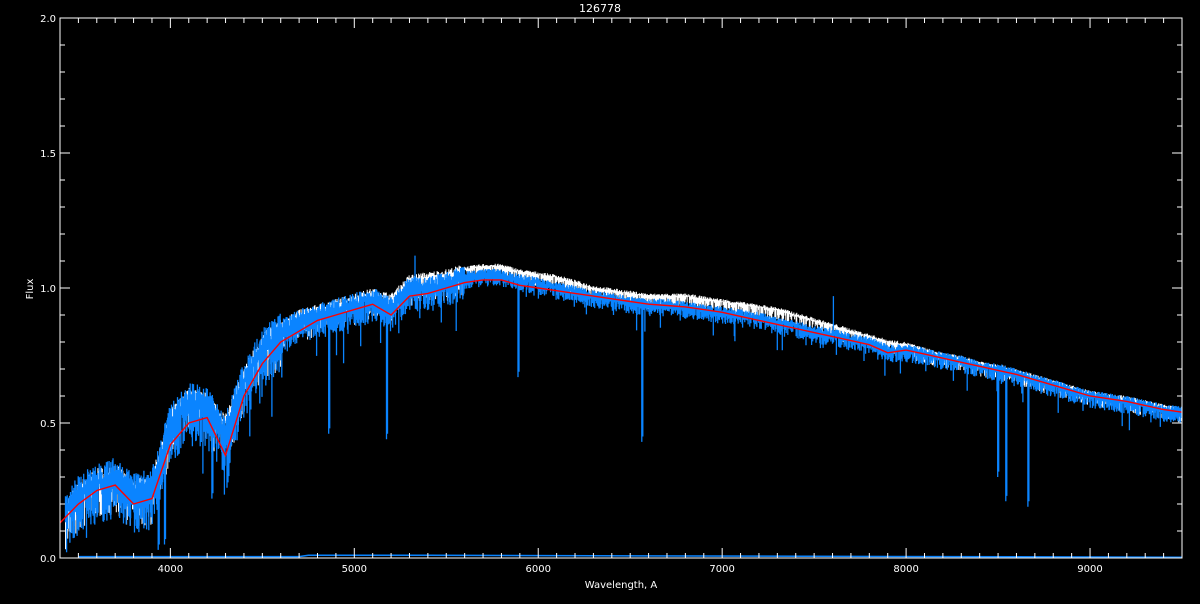 This screenshot has height=604, width=1200. What do you see at coordinates (48, 19) in the screenshot?
I see `y-tick-label: 2.0` at bounding box center [48, 19].